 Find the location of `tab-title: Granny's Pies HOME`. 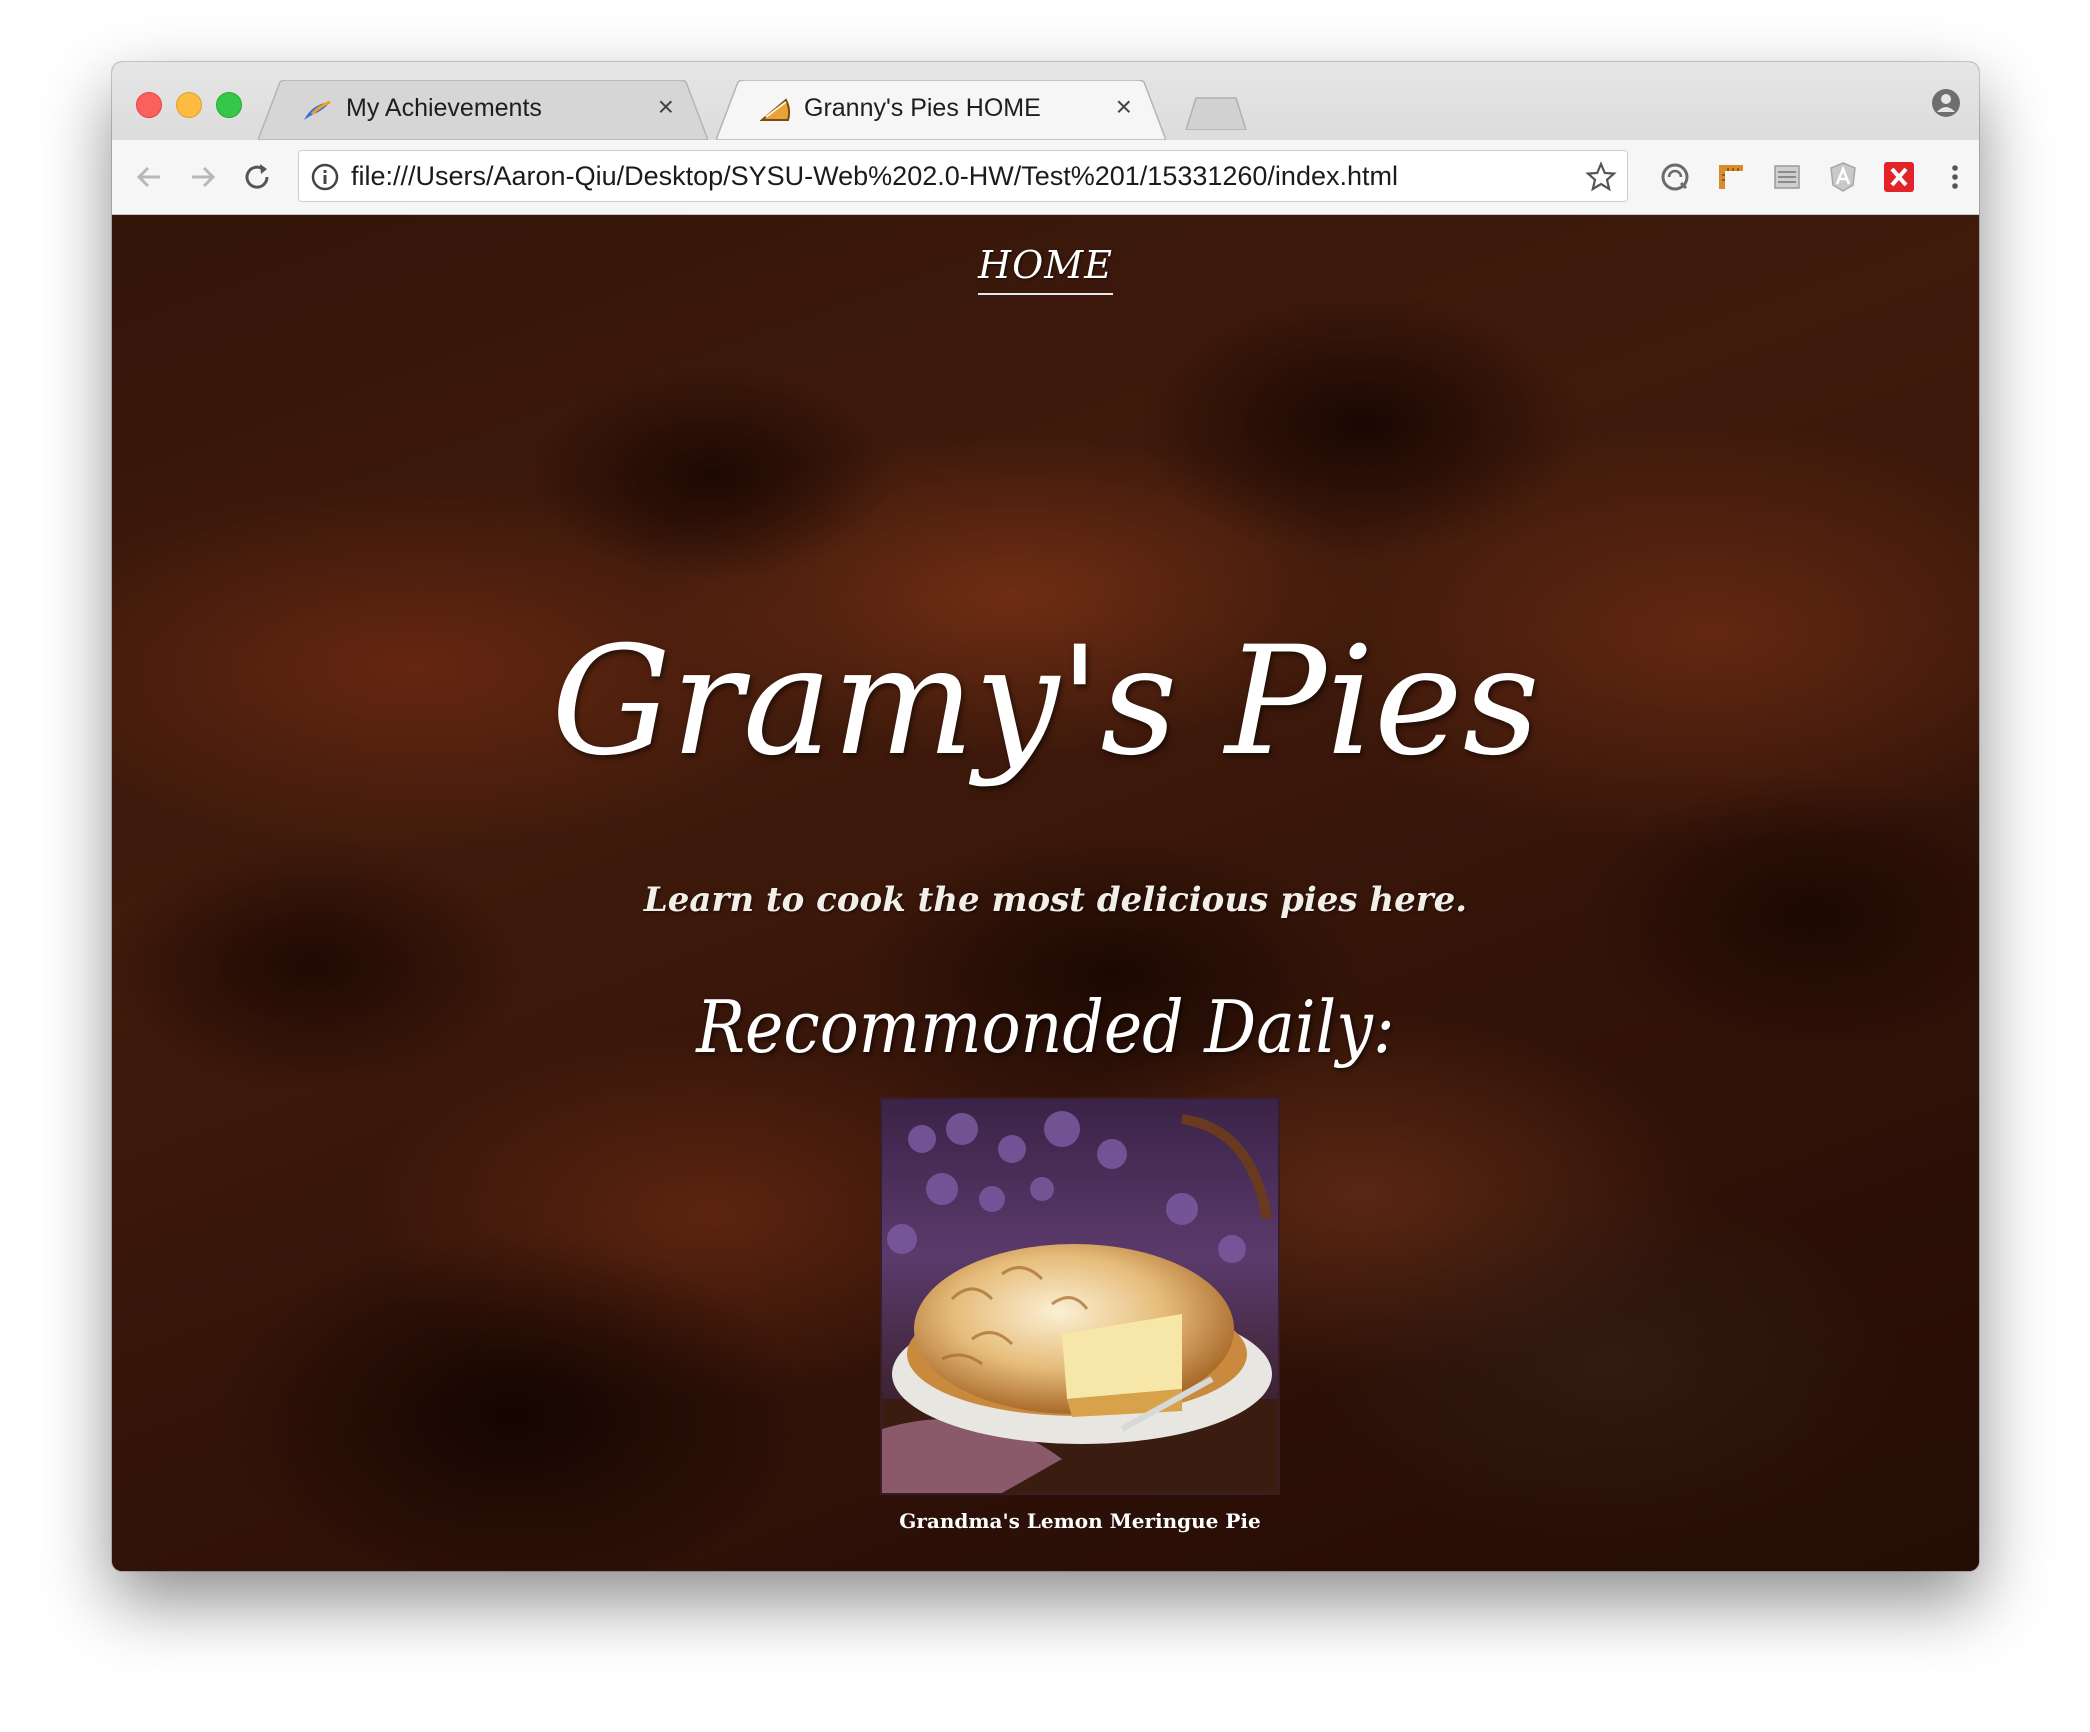

tab-title: Granny's Pies HOME is located at coordinates (922, 108).